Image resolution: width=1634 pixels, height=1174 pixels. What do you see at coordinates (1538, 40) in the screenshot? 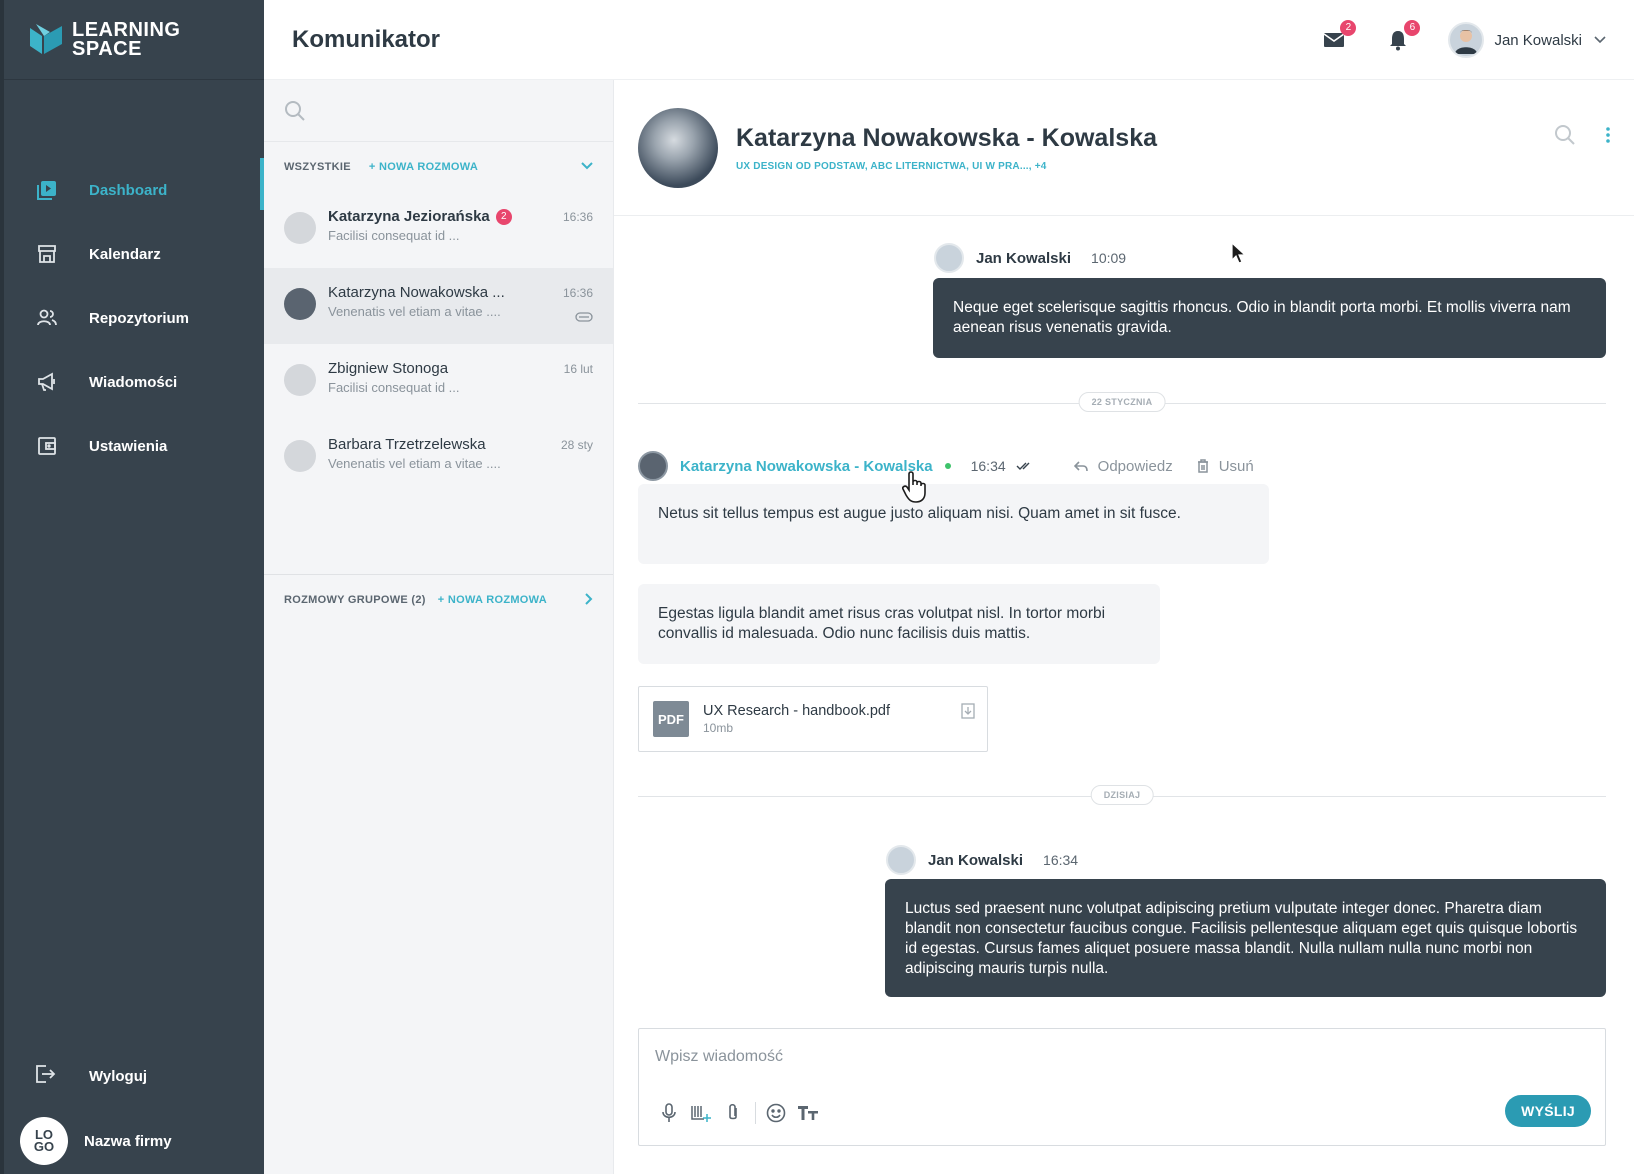
I see `user-name: Jan Kowalski` at bounding box center [1538, 40].